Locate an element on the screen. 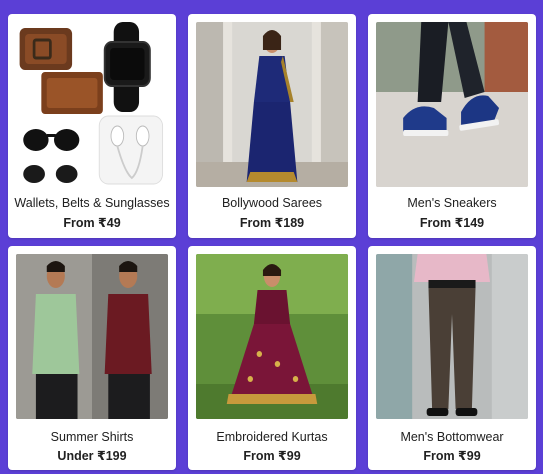 The image size is (543, 474). product-price: From ₹149 is located at coordinates (452, 223).